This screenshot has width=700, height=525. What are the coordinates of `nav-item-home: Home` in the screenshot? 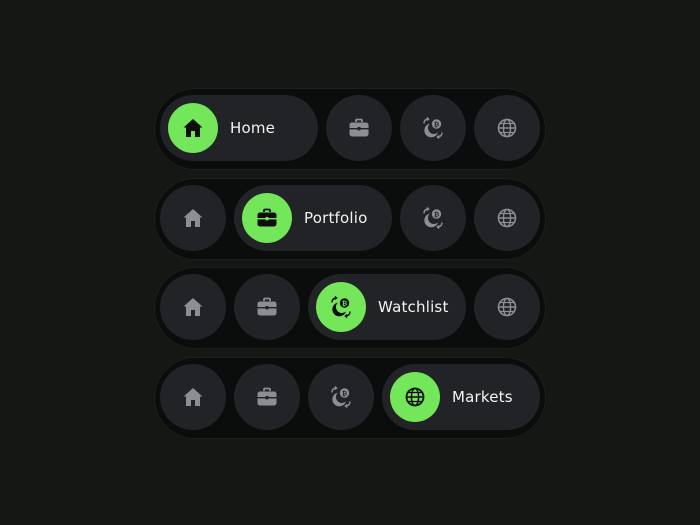 It's located at (239, 128).